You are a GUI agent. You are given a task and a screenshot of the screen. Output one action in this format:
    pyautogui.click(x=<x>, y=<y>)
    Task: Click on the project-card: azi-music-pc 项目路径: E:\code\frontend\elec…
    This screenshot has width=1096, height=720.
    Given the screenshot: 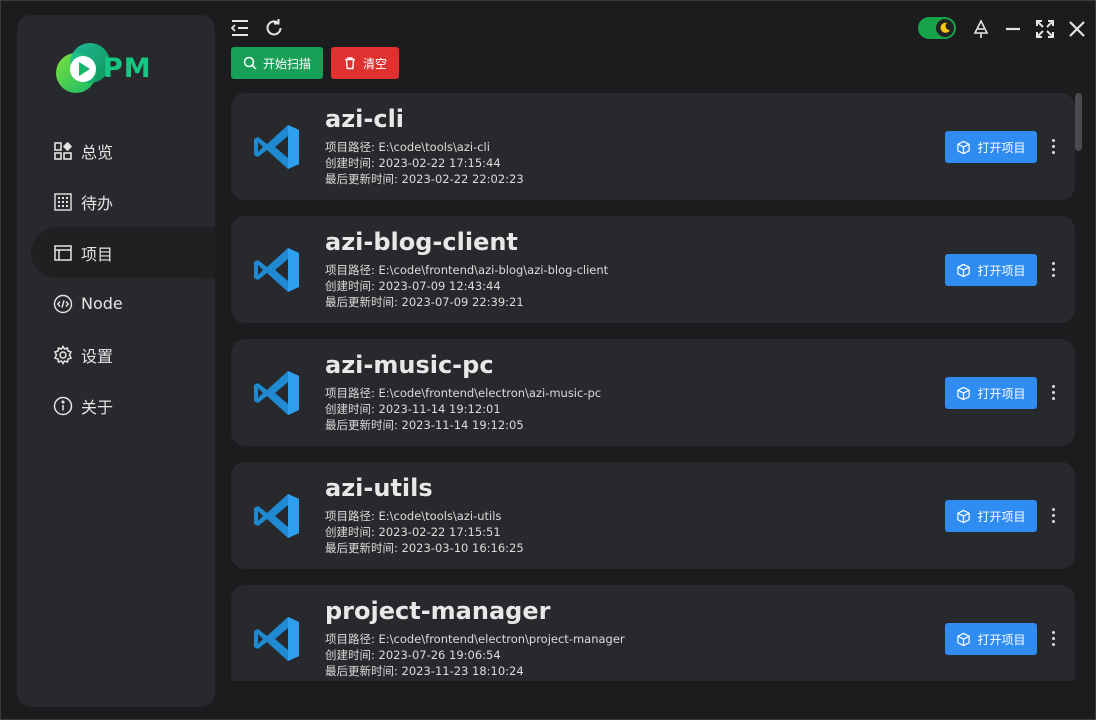 What is the action you would take?
    pyautogui.click(x=653, y=392)
    